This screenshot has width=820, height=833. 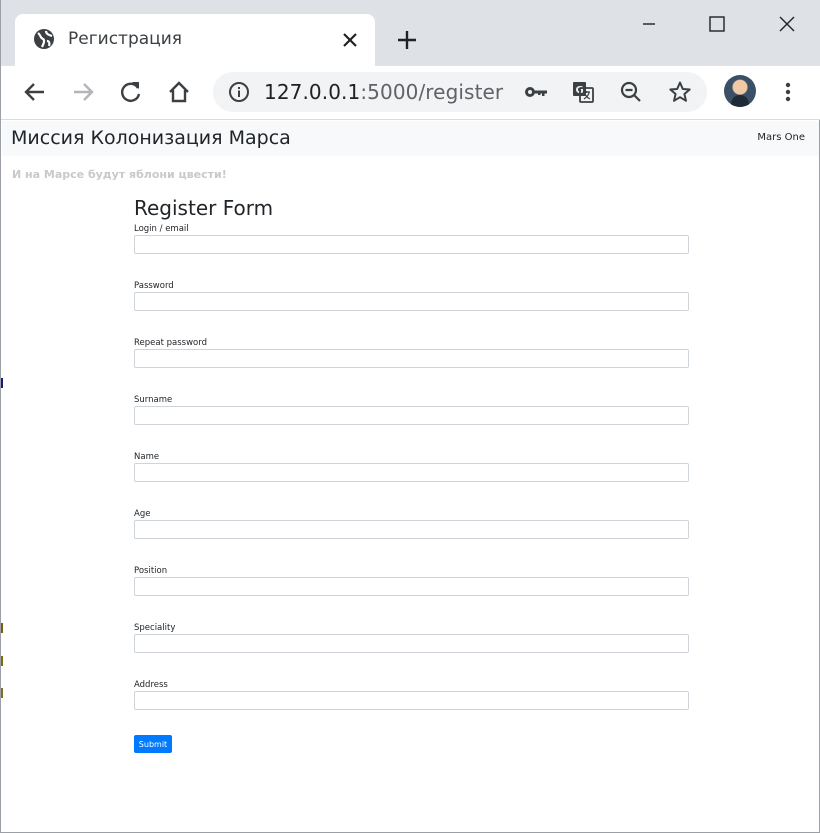 I want to click on surname-field-group: Surname, so click(x=412, y=410).